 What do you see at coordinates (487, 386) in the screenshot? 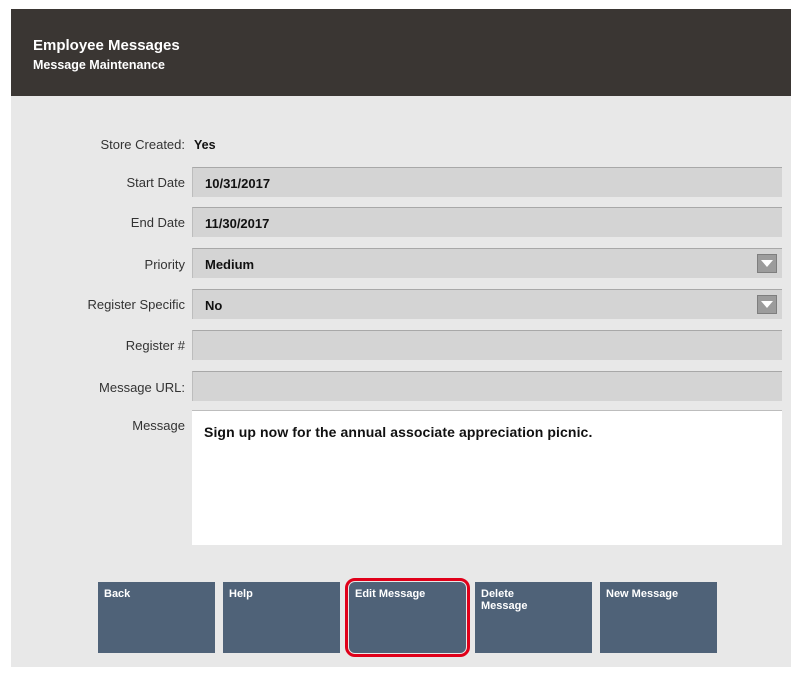
I see `message-url-field` at bounding box center [487, 386].